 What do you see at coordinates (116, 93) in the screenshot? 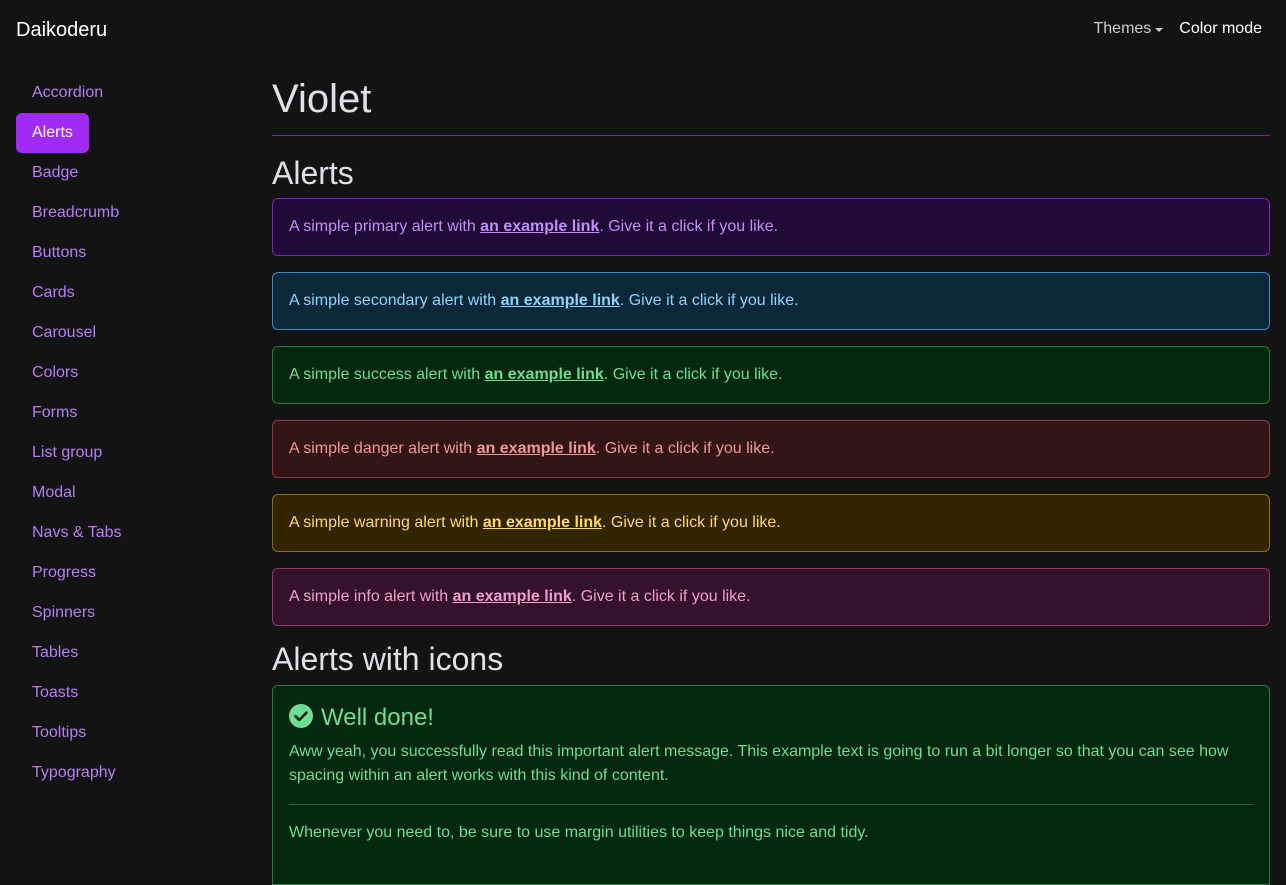
I see `sidebar-item-accordion: Accordion` at bounding box center [116, 93].